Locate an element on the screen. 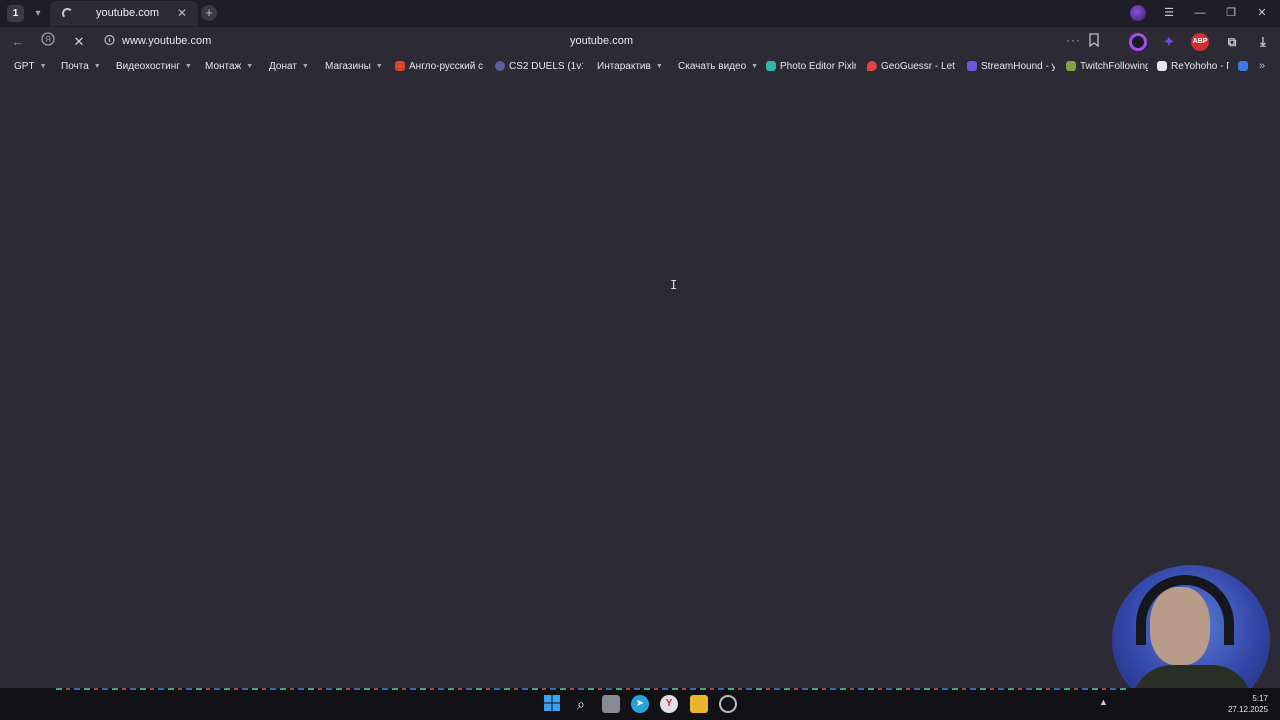 The width and height of the screenshot is (1280, 720). bookmark-label: Видеохостинг is located at coordinates (148, 66).